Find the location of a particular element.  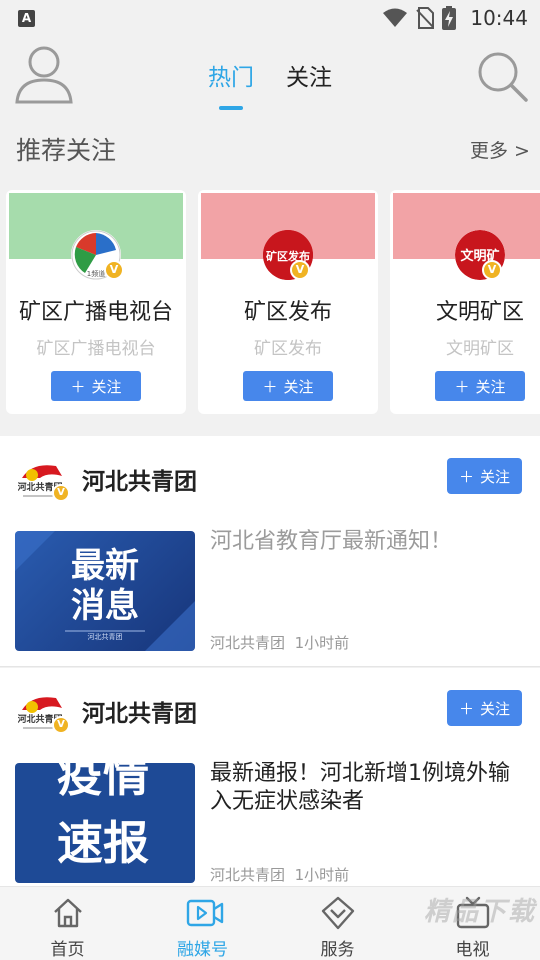

app-notification-icon: A is located at coordinates (26, 18).